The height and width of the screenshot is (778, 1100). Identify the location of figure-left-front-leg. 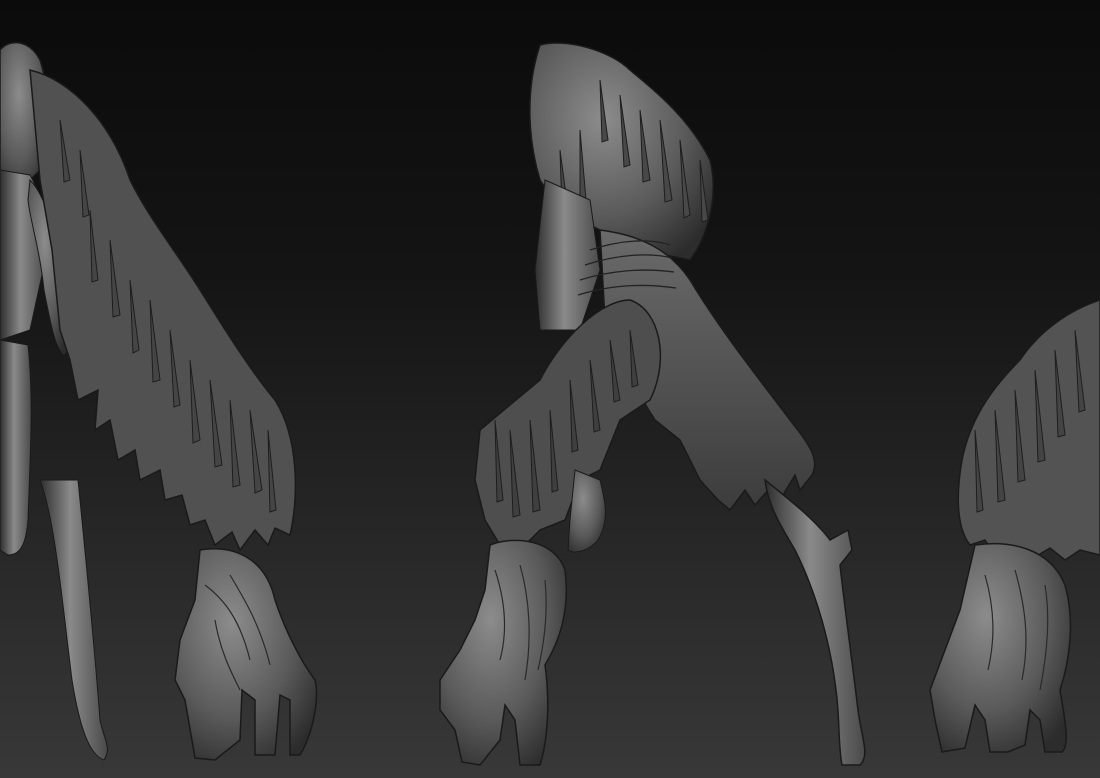
(16, 447).